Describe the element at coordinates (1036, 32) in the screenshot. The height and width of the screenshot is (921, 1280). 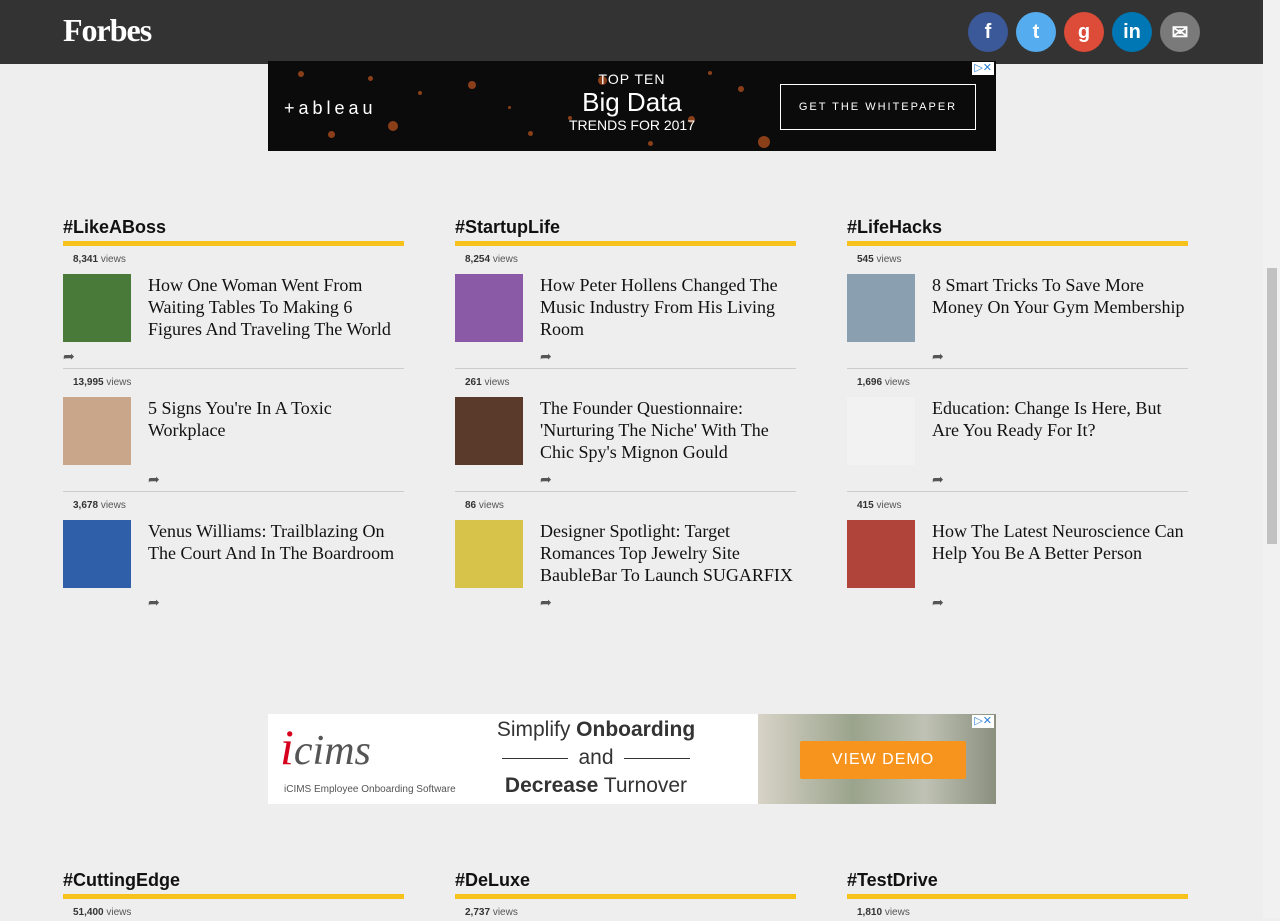
I see `twitter-button: t` at that location.